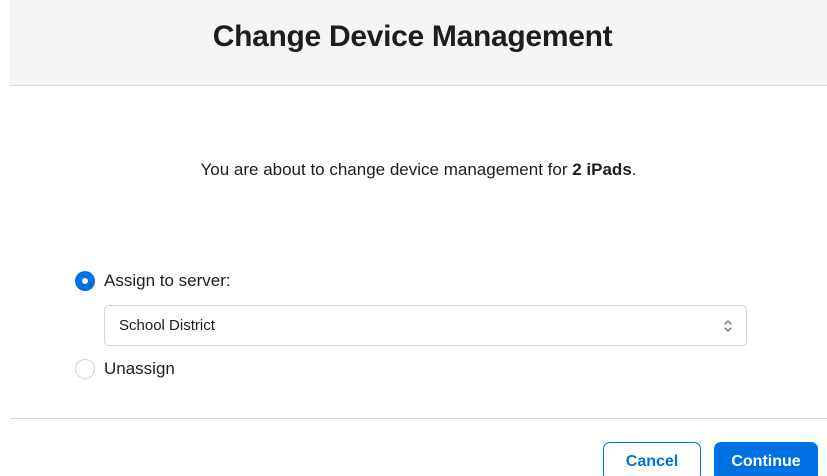  I want to click on footer-divider, so click(418, 418).